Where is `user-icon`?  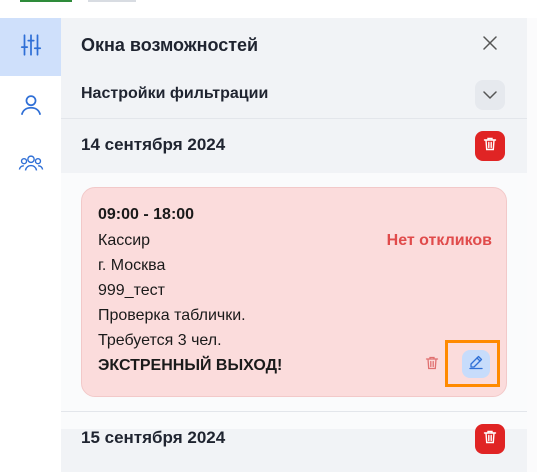 user-icon is located at coordinates (31, 107).